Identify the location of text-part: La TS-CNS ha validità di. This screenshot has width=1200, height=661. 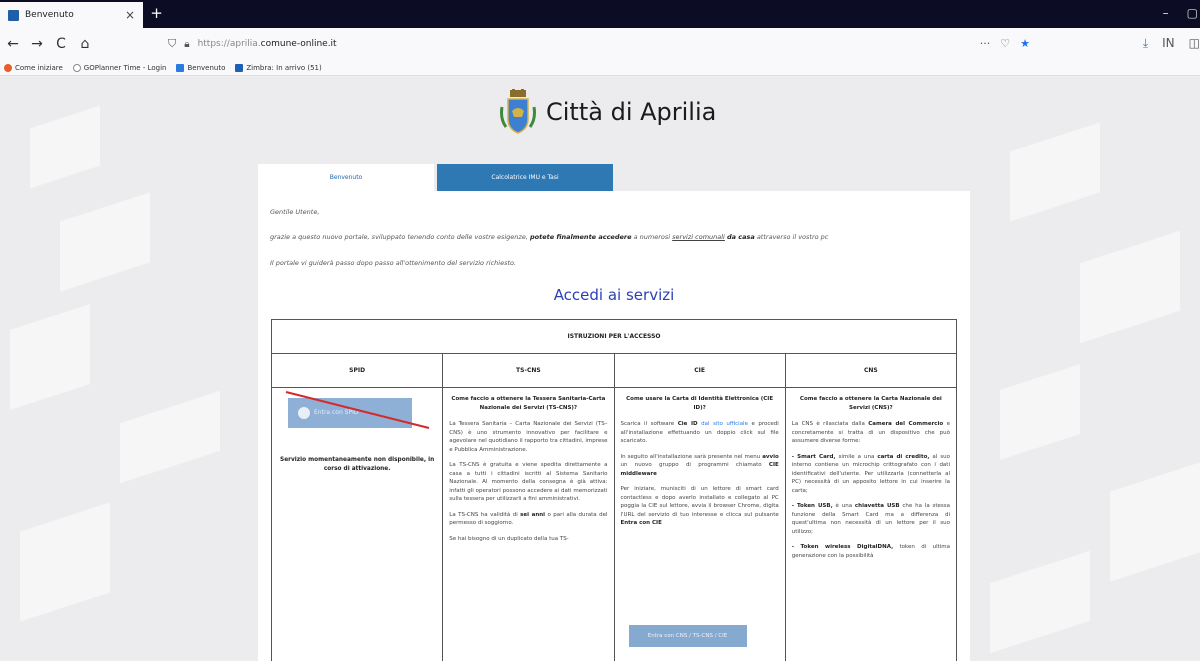
(483, 514).